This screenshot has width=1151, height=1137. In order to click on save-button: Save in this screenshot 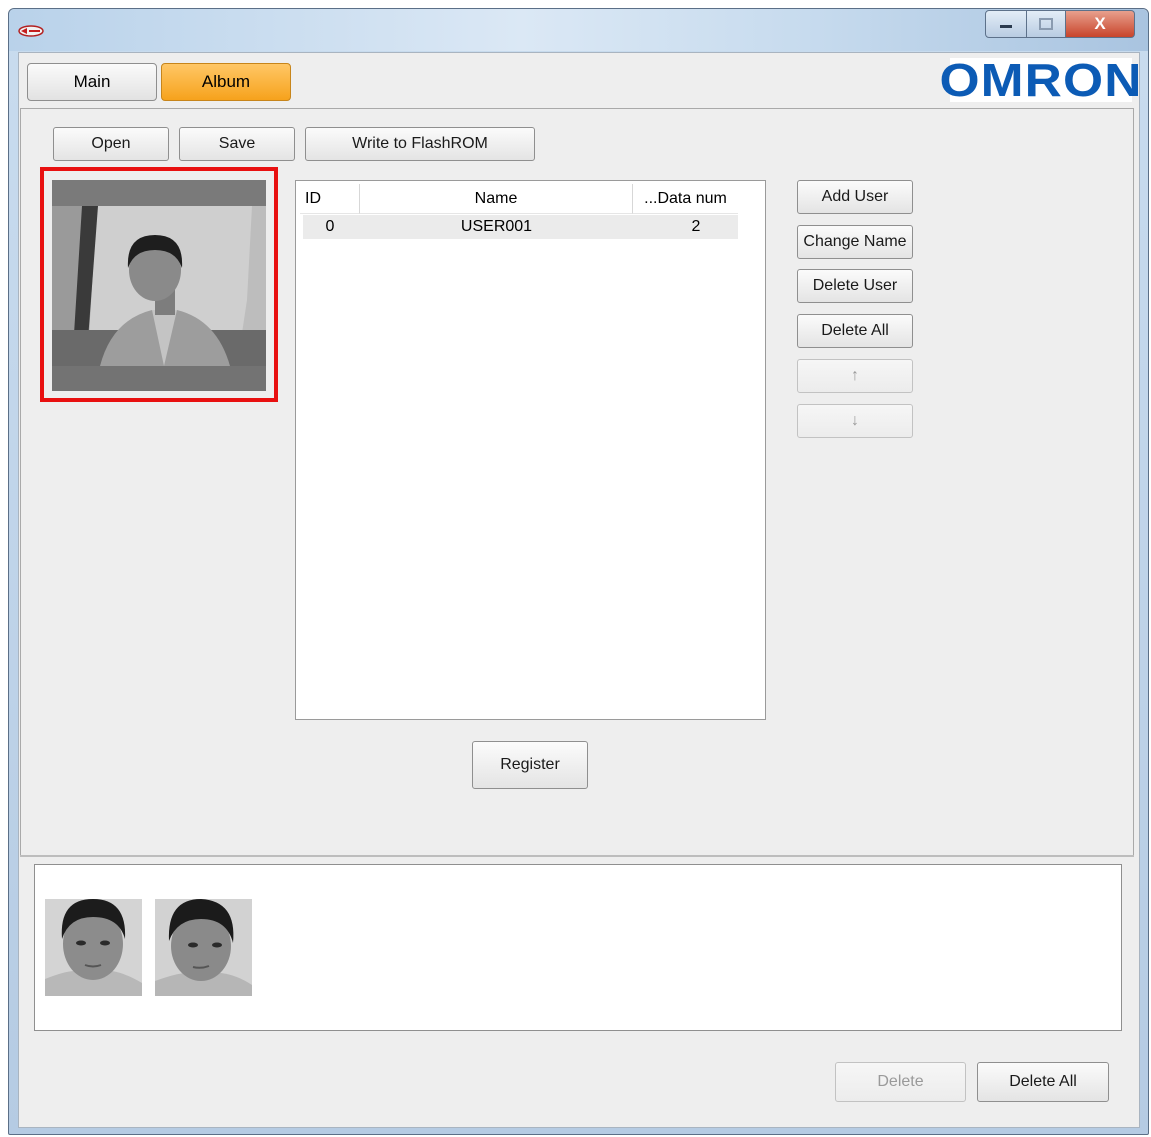, I will do `click(237, 144)`.